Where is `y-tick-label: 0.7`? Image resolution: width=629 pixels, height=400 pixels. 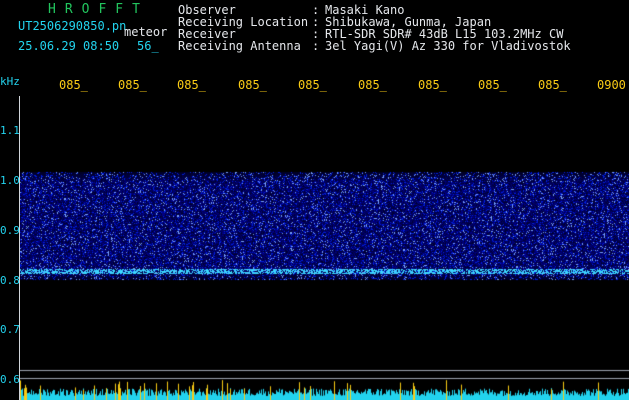
y-tick-label: 0.7 is located at coordinates (10, 329).